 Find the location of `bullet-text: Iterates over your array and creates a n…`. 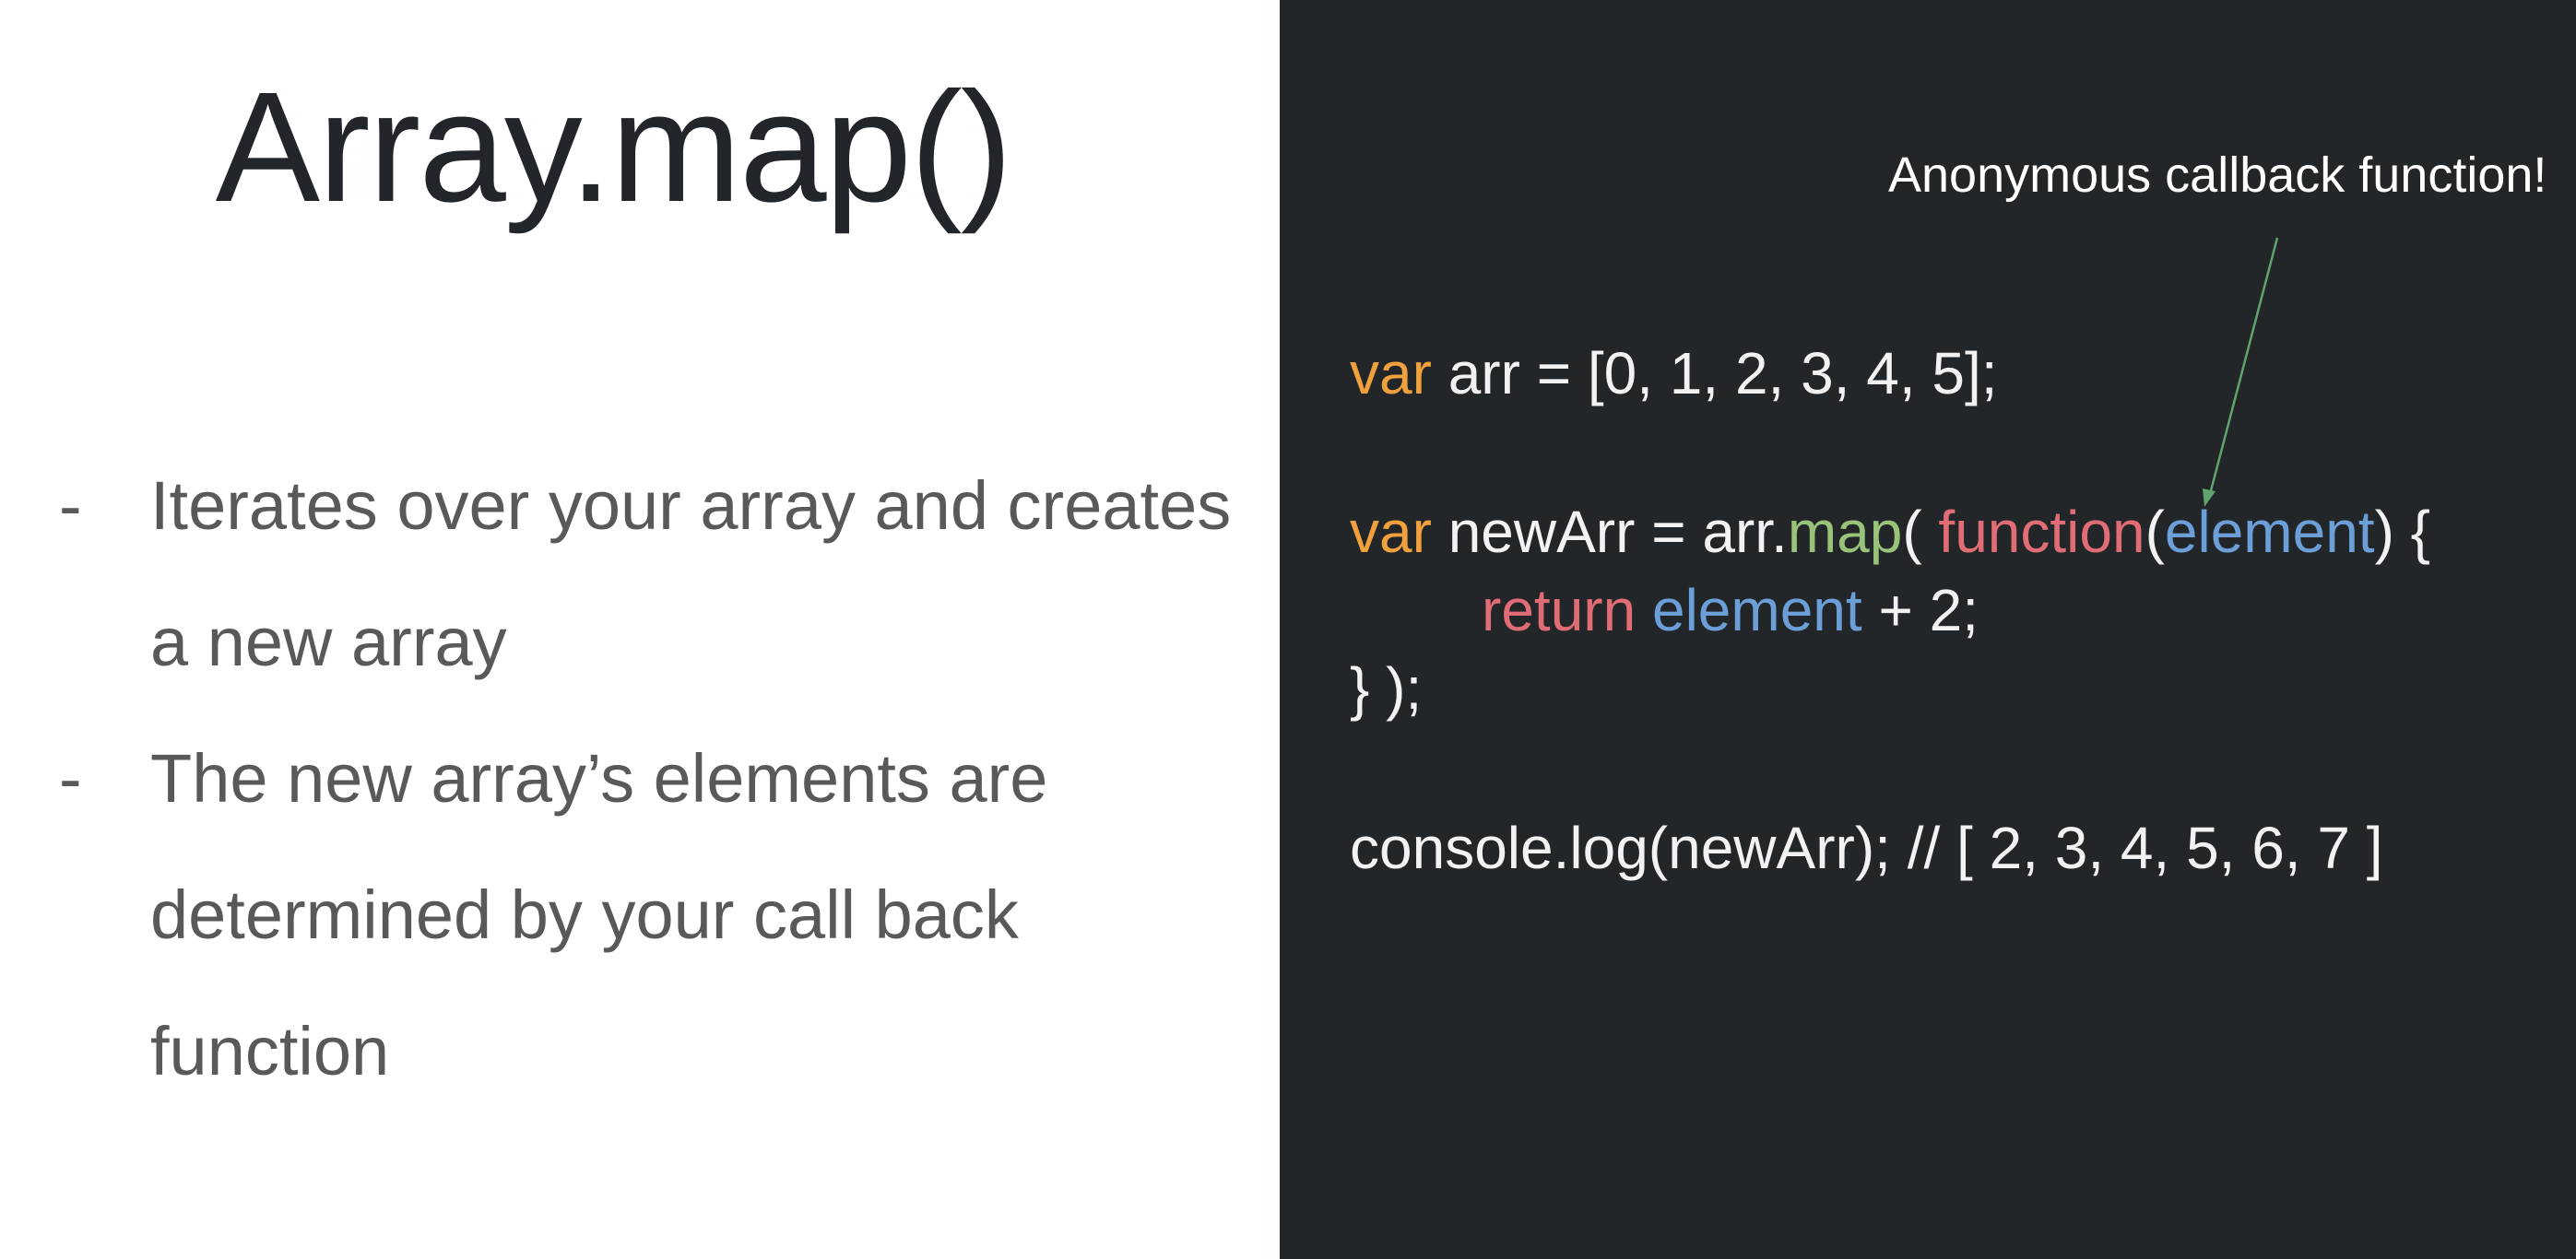

bullet-text: Iterates over your array and creates a n… is located at coordinates (691, 573).